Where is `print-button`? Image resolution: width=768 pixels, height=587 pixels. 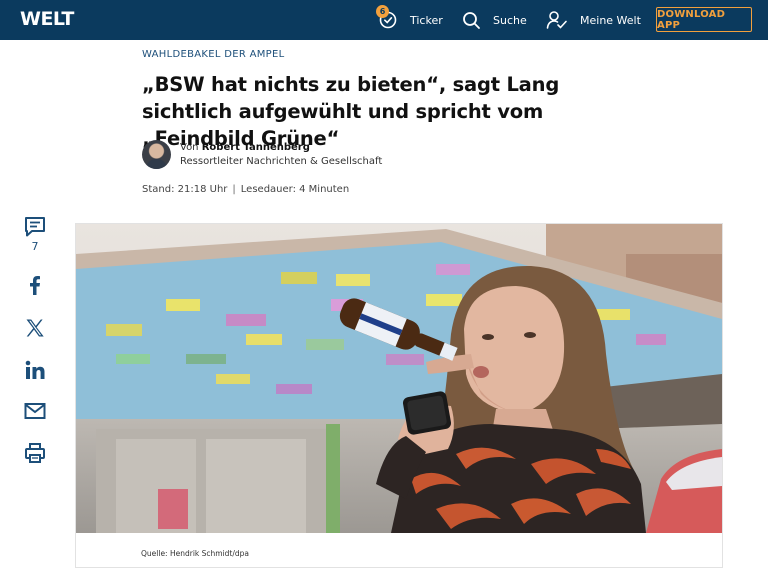
print-button is located at coordinates (35, 453).